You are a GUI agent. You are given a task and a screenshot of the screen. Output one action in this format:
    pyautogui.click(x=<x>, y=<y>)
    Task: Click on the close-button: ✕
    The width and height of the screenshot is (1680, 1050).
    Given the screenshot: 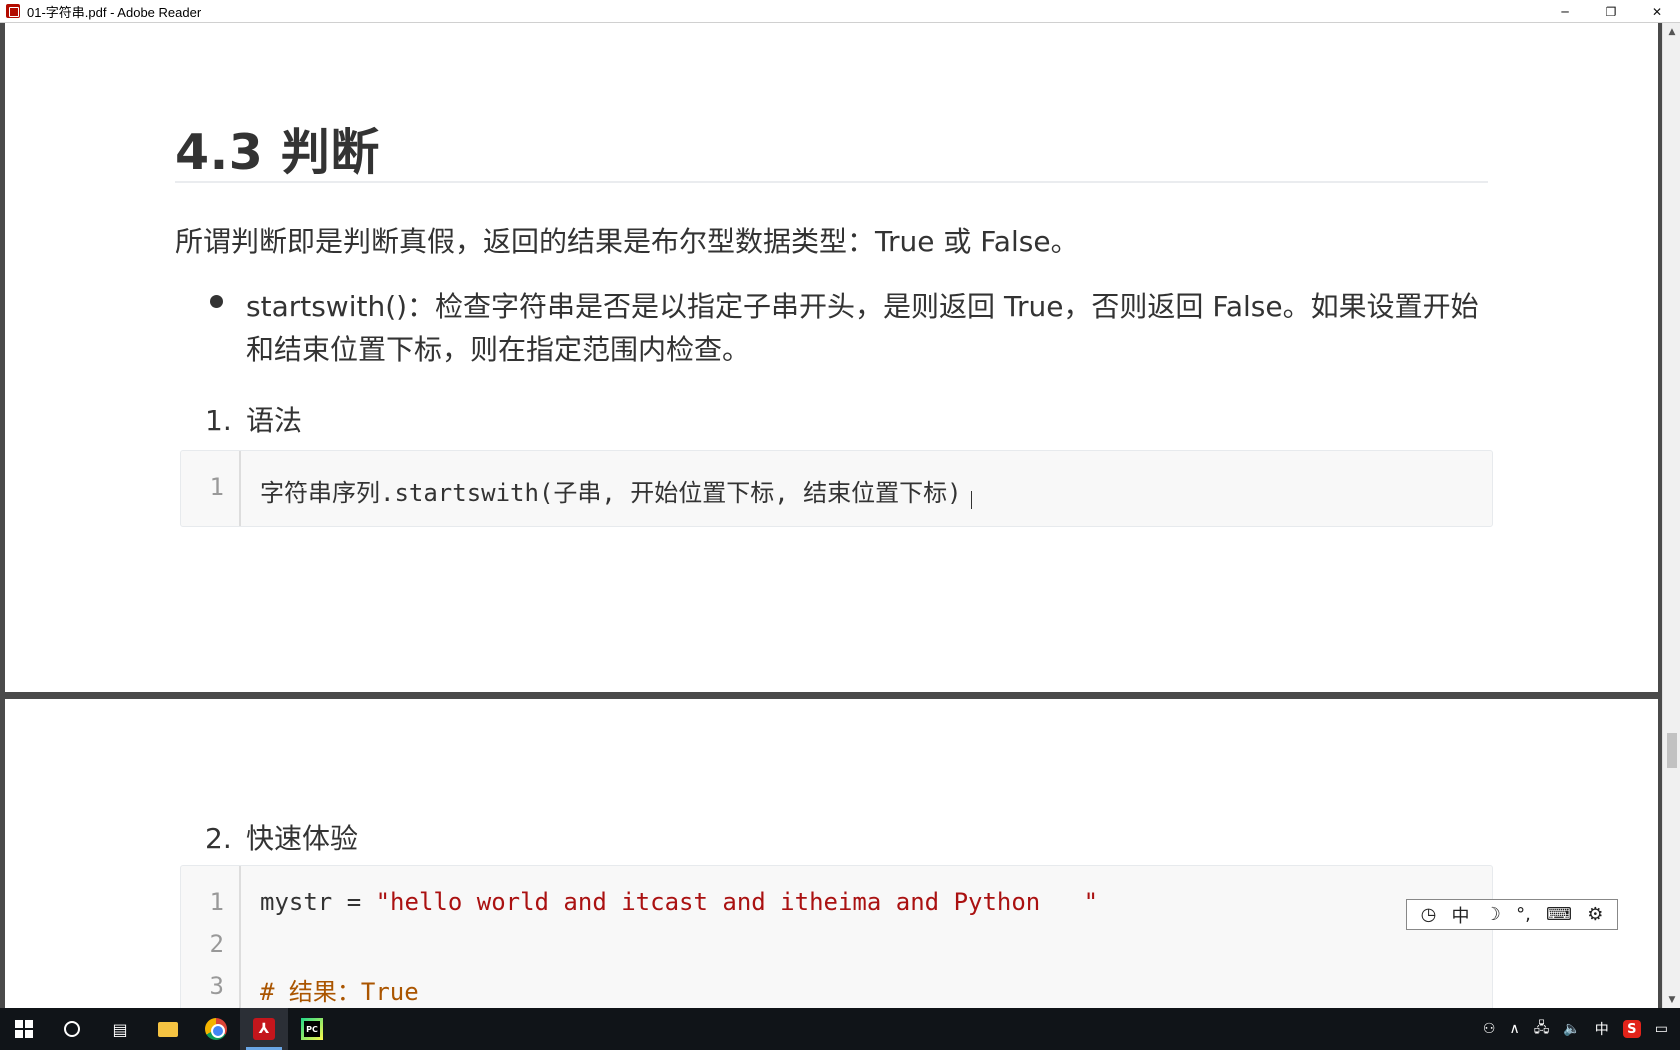 What is the action you would take?
    pyautogui.click(x=1657, y=11)
    